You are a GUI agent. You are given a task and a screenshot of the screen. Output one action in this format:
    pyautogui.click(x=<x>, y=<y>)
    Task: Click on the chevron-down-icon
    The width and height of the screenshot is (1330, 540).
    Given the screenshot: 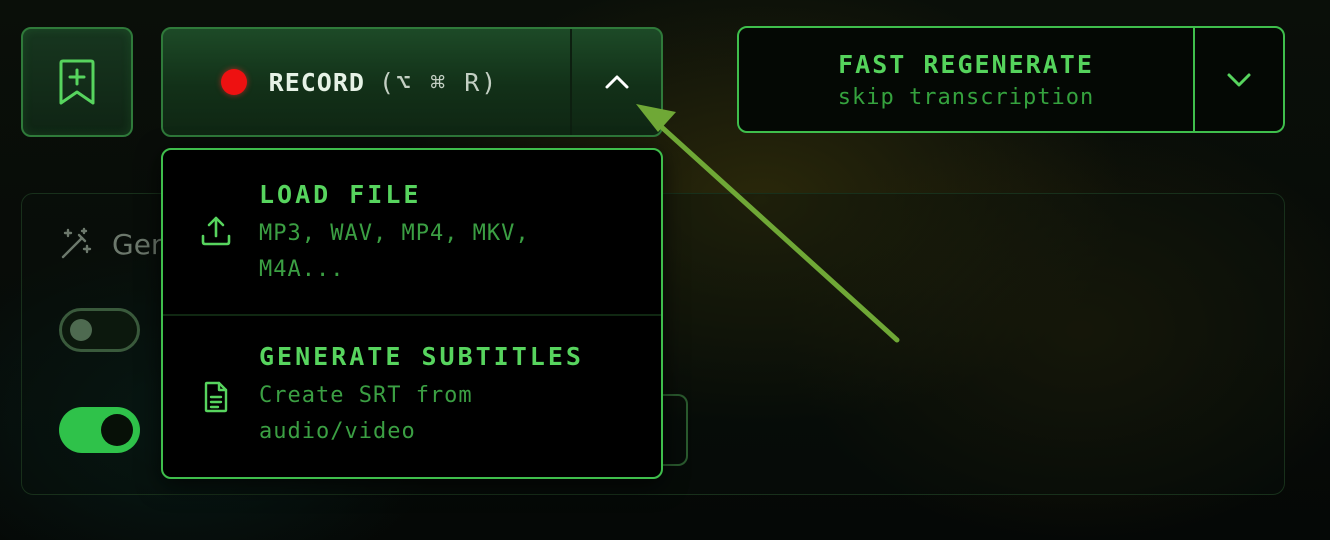 What is the action you would take?
    pyautogui.click(x=1239, y=79)
    